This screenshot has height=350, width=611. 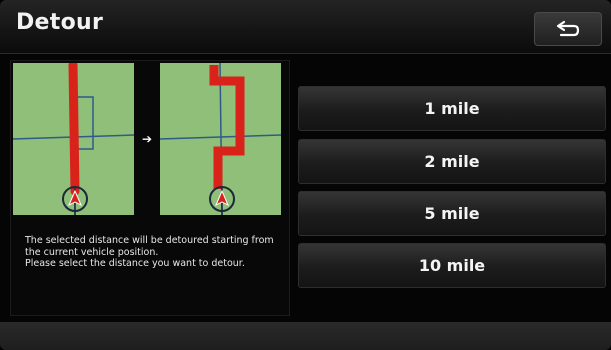 I want to click on map-straight-route-icon, so click(x=73, y=139).